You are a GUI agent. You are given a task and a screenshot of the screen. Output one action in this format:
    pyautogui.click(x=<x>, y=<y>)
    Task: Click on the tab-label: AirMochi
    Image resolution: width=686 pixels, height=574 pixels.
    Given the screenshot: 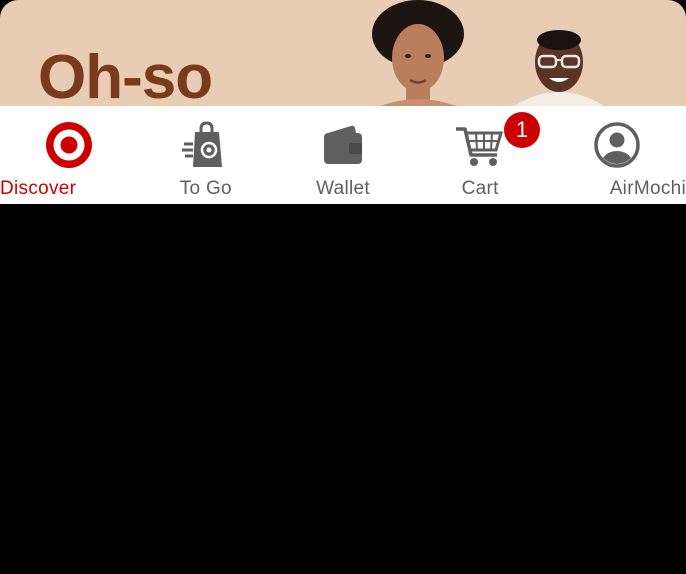 What is the action you would take?
    pyautogui.click(x=647, y=188)
    